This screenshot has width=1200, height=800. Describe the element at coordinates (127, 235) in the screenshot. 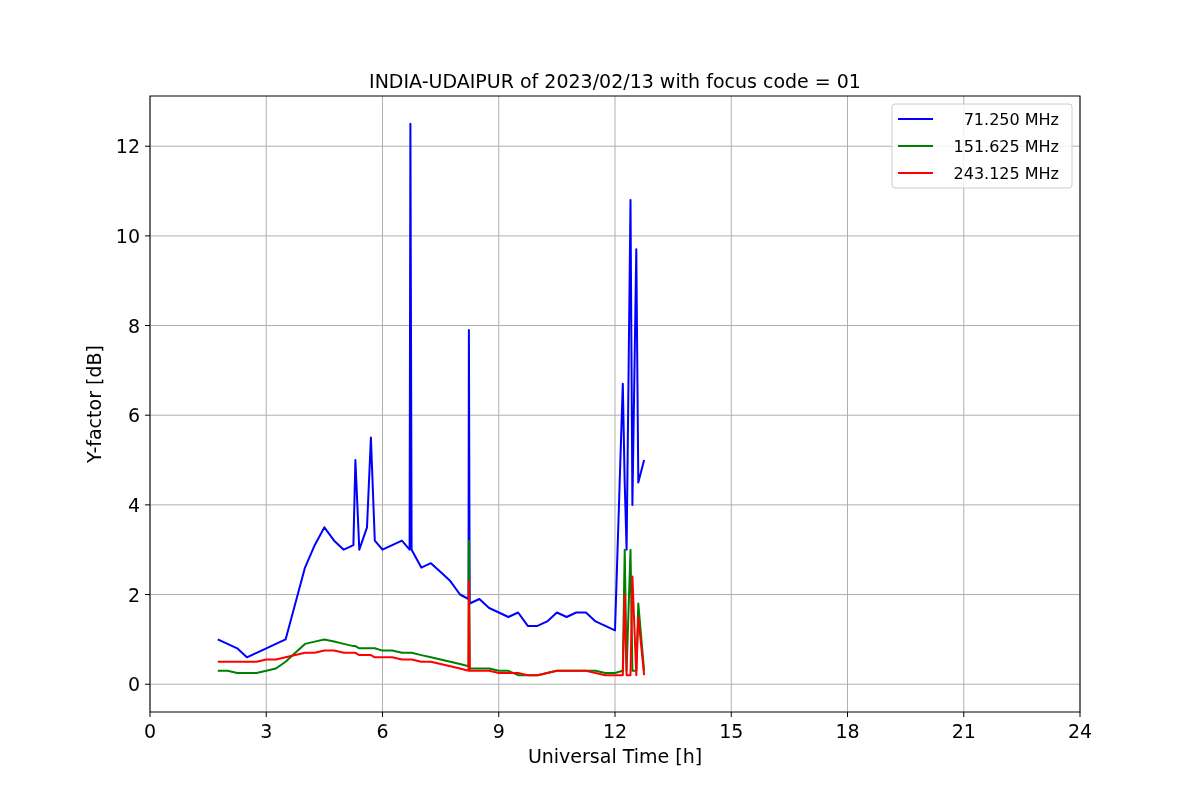

I see `y-tick-label: 10` at that location.